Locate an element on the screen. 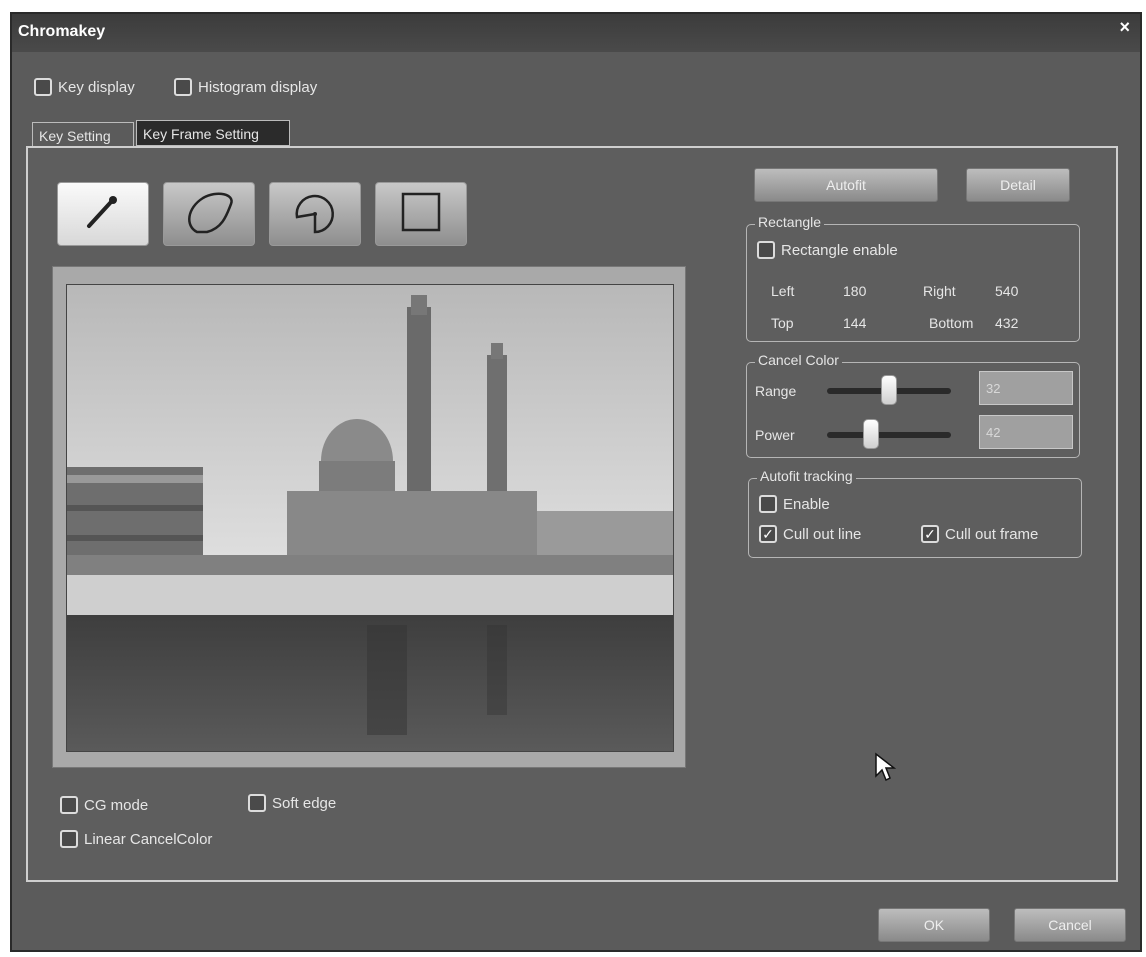 The width and height of the screenshot is (1146, 957). freehand-region-icon is located at coordinates (209, 214).